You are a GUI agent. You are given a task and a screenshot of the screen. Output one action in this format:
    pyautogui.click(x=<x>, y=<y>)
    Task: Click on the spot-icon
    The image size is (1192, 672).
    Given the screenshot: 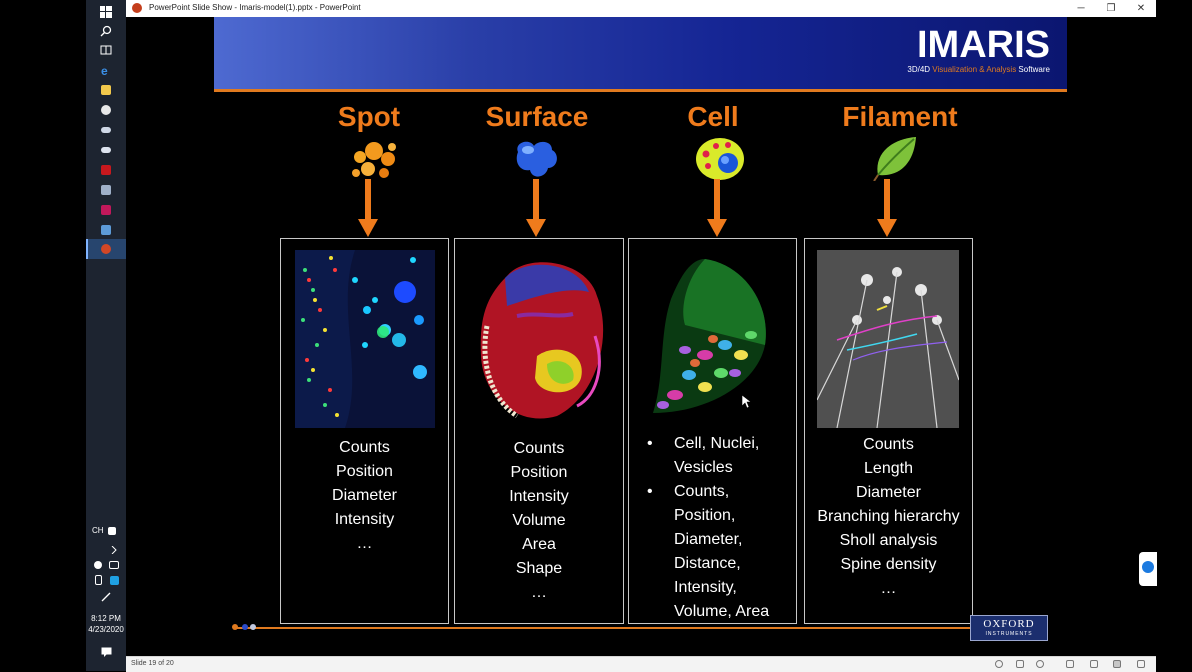 What is the action you would take?
    pyautogui.click(x=374, y=160)
    